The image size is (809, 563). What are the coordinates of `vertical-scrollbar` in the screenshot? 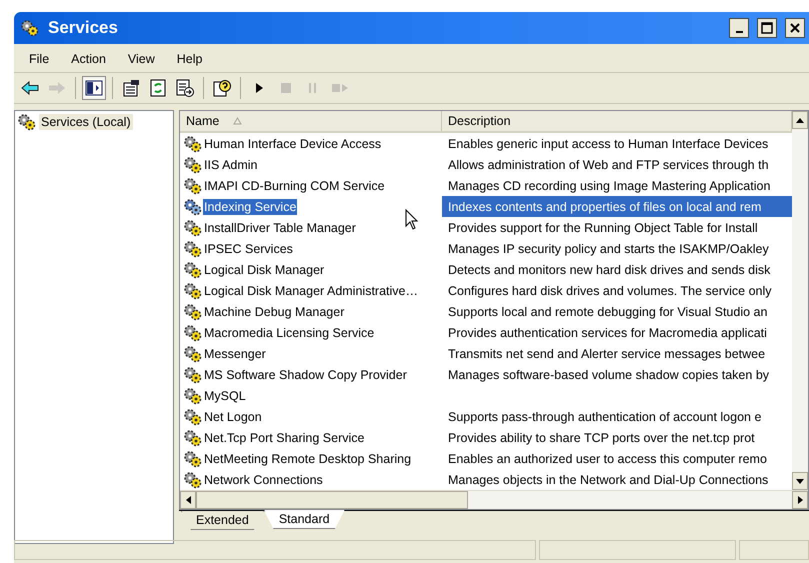 It's located at (800, 300).